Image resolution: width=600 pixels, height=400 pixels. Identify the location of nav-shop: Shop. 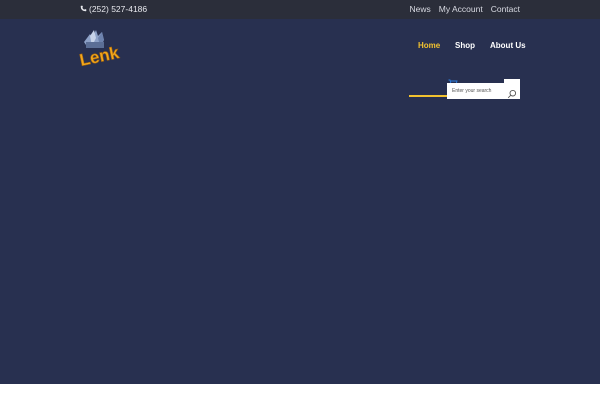
(465, 45).